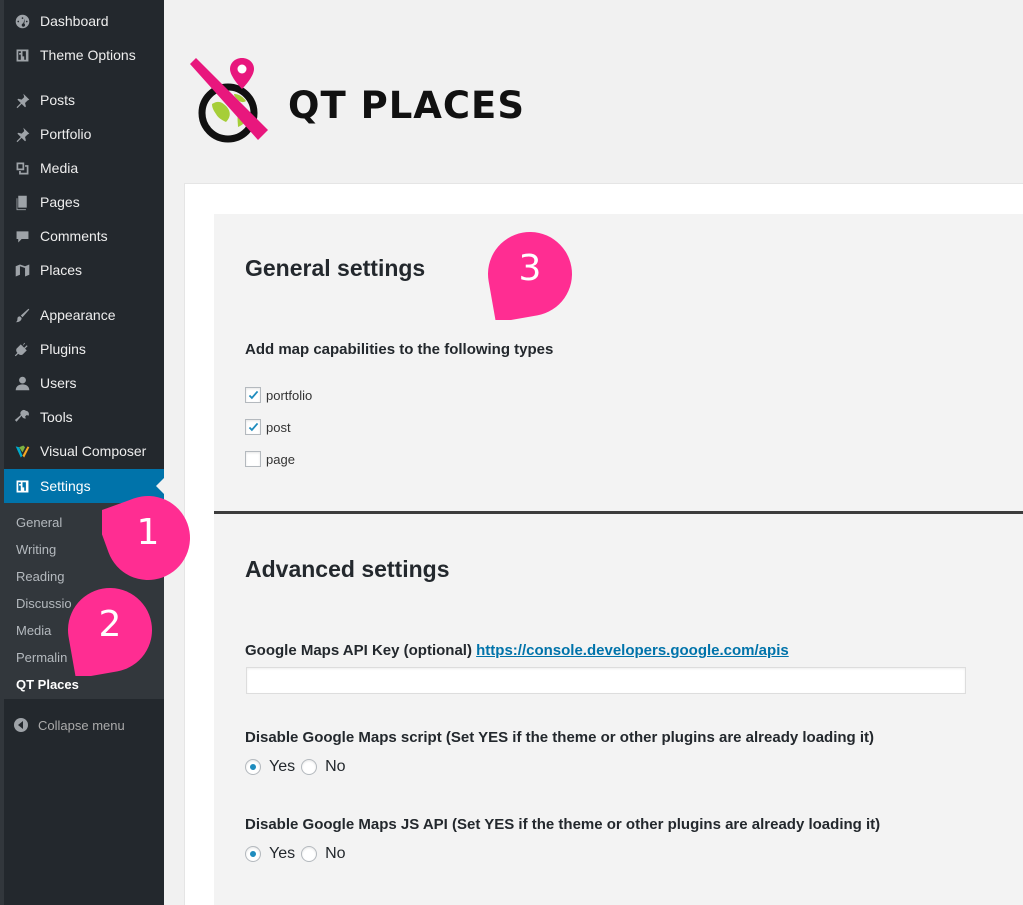 The width and height of the screenshot is (1023, 905). What do you see at coordinates (21, 725) in the screenshot?
I see `collapse-arrow-icon` at bounding box center [21, 725].